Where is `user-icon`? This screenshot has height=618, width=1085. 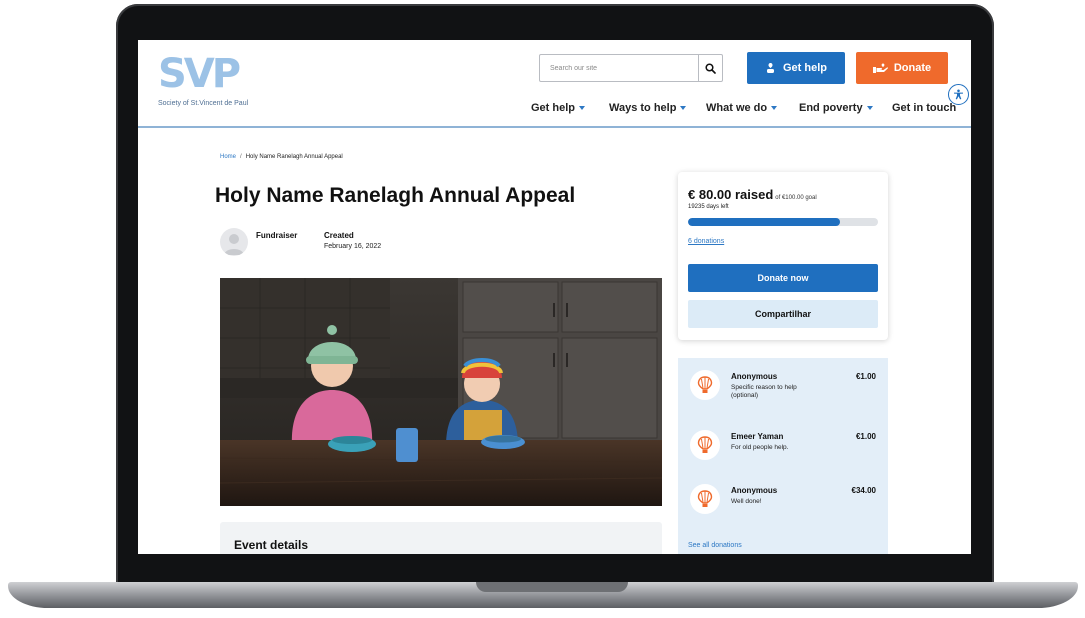
user-icon is located at coordinates (234, 244).